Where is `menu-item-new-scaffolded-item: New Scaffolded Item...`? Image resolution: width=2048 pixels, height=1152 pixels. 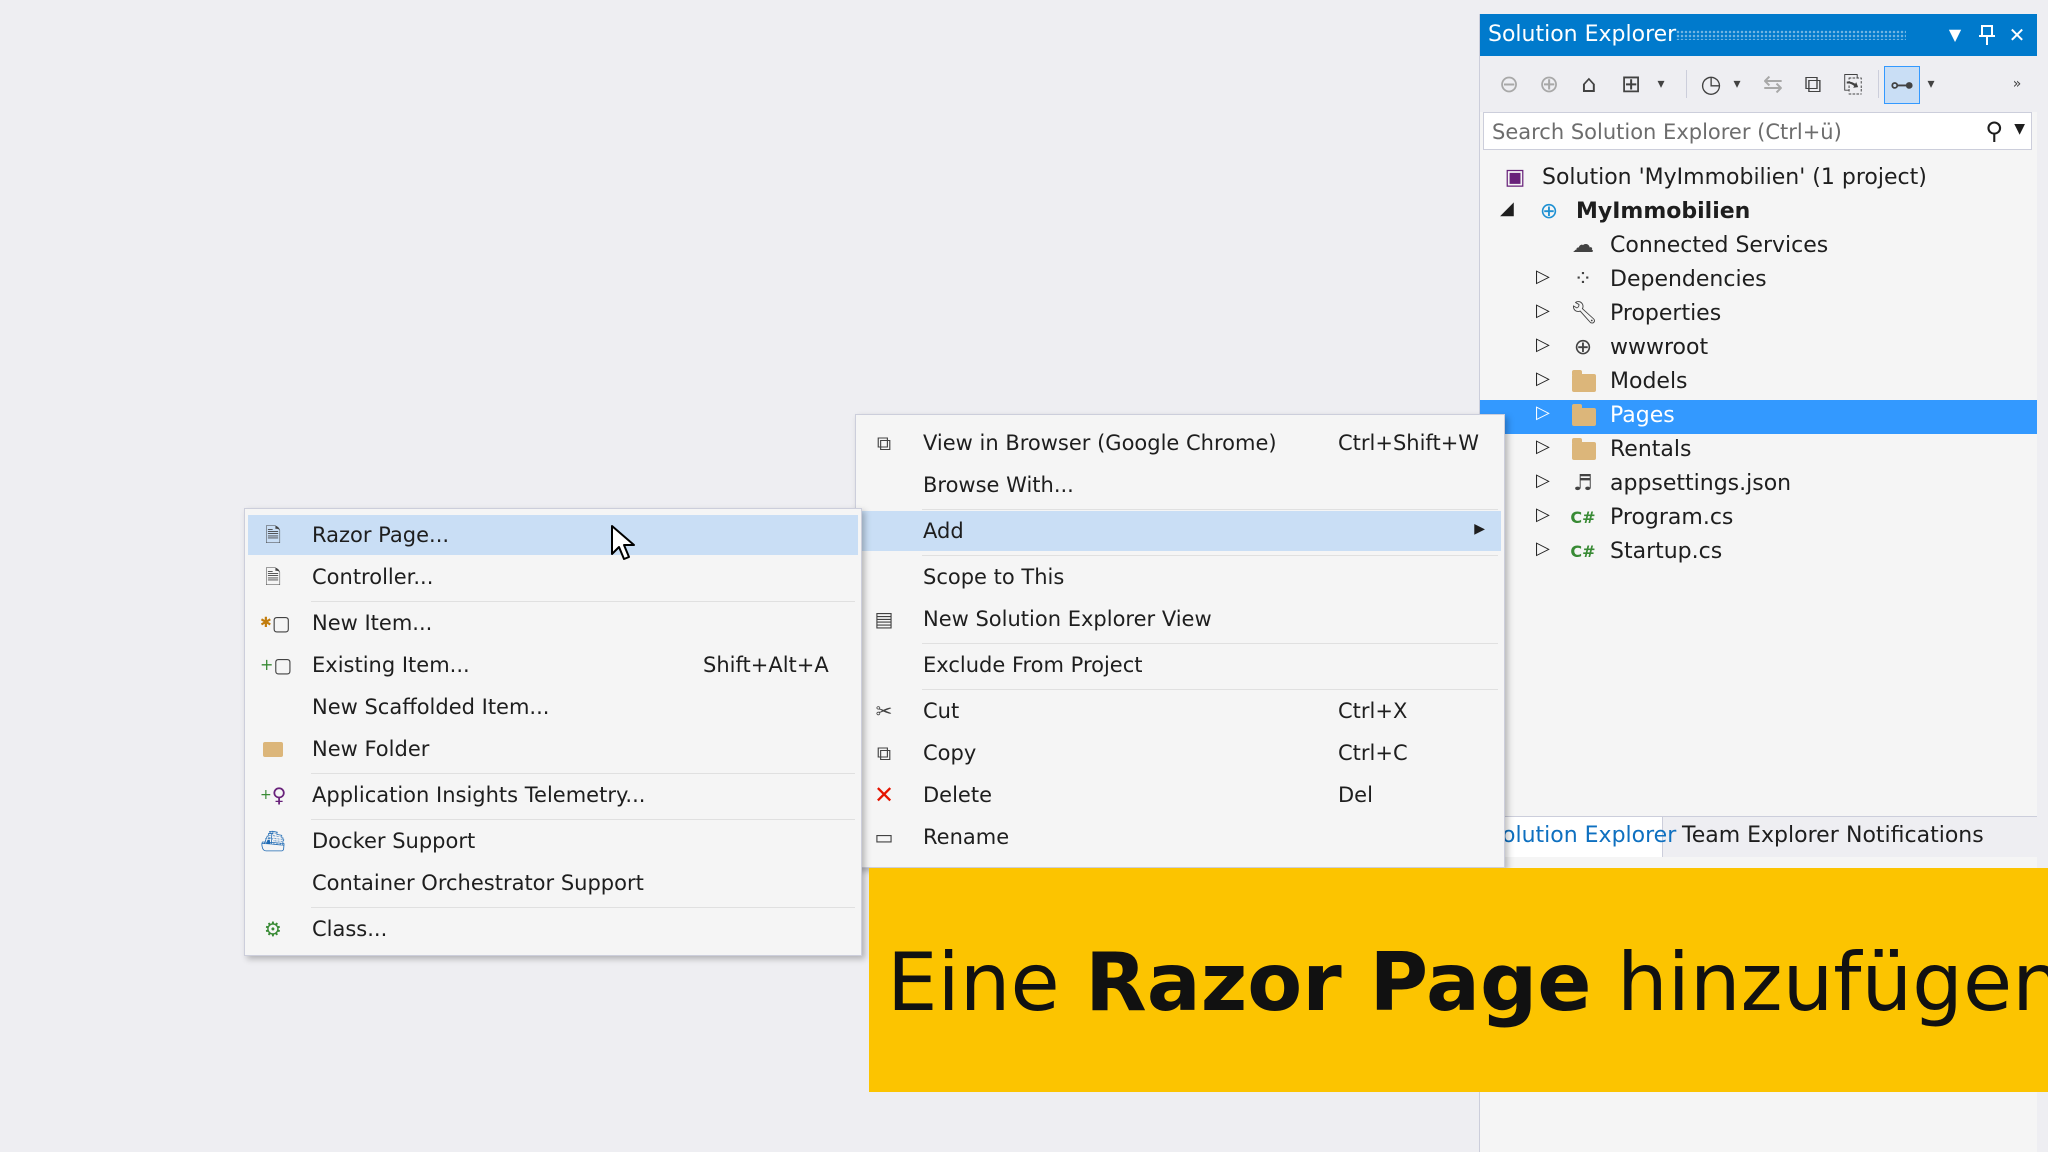 menu-item-new-scaffolded-item: New Scaffolded Item... is located at coordinates (553, 707).